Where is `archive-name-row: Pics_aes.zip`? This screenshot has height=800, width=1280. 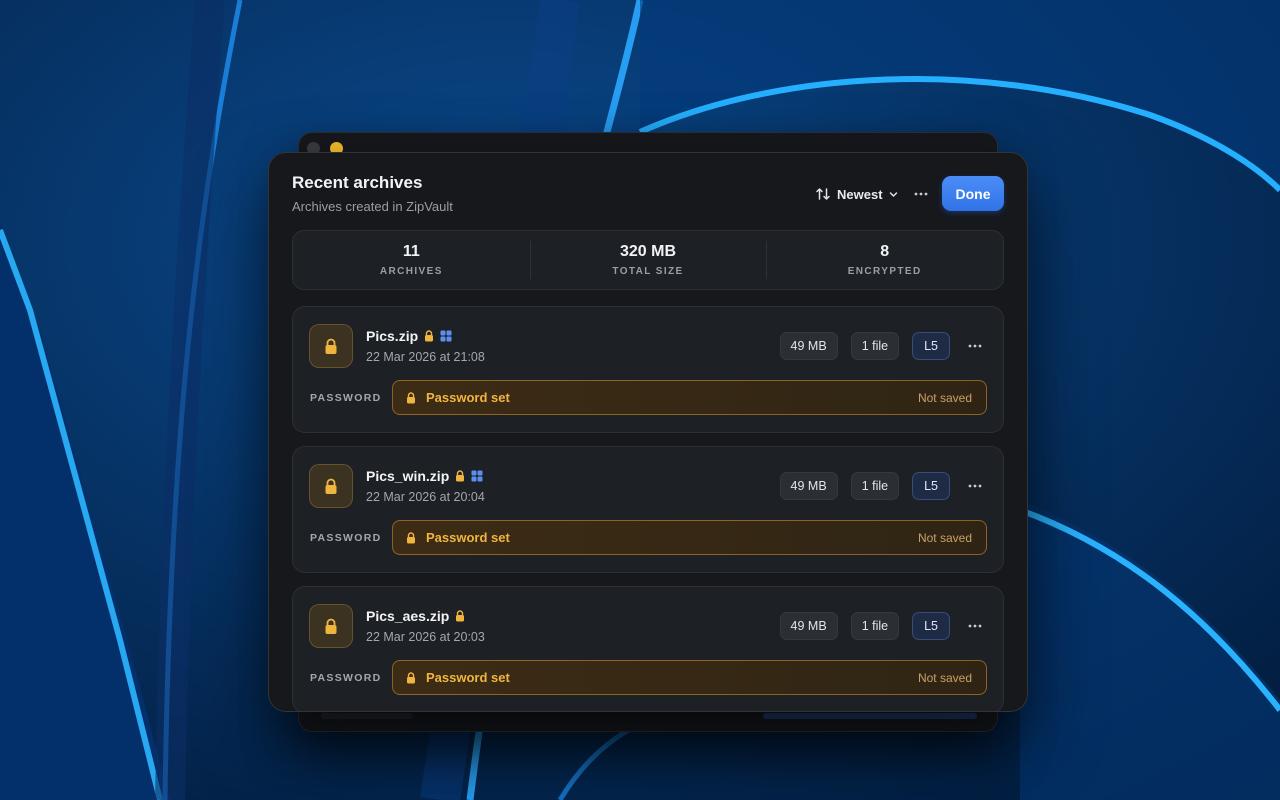 archive-name-row: Pics_aes.zip is located at coordinates (415, 616).